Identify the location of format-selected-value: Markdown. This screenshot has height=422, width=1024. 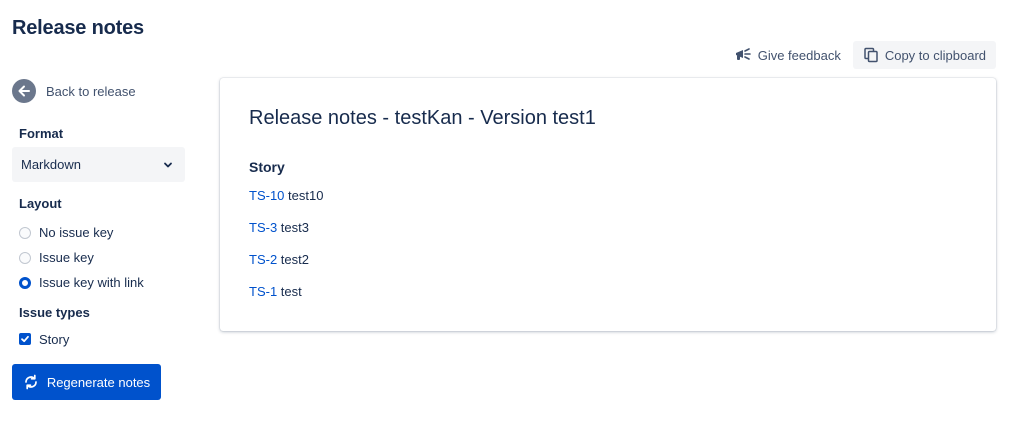
(51, 164).